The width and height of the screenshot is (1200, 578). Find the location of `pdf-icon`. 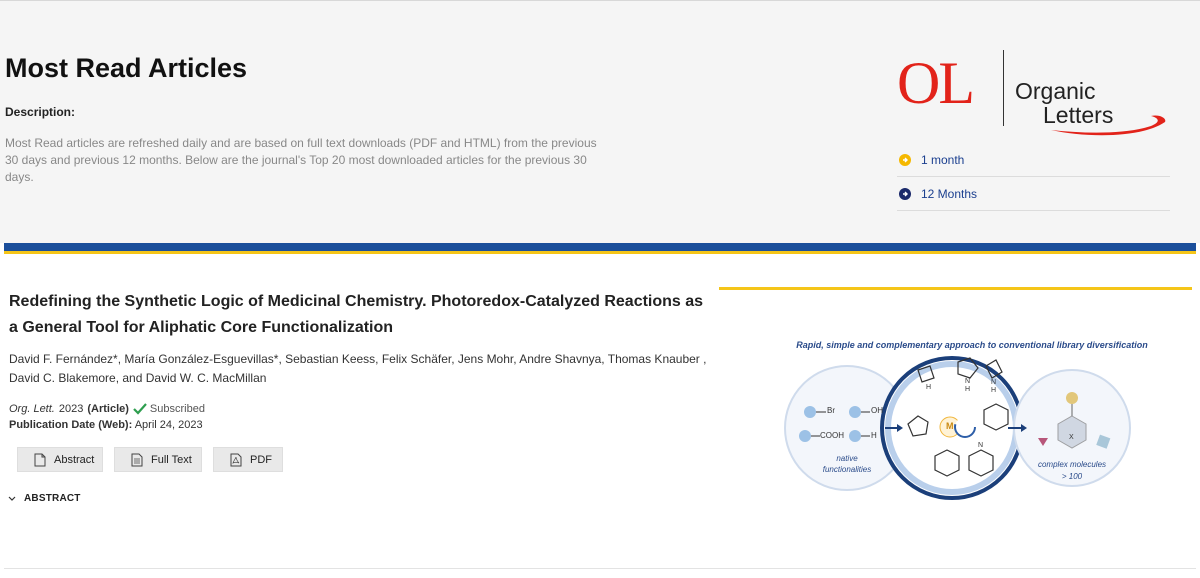

pdf-icon is located at coordinates (236, 459).